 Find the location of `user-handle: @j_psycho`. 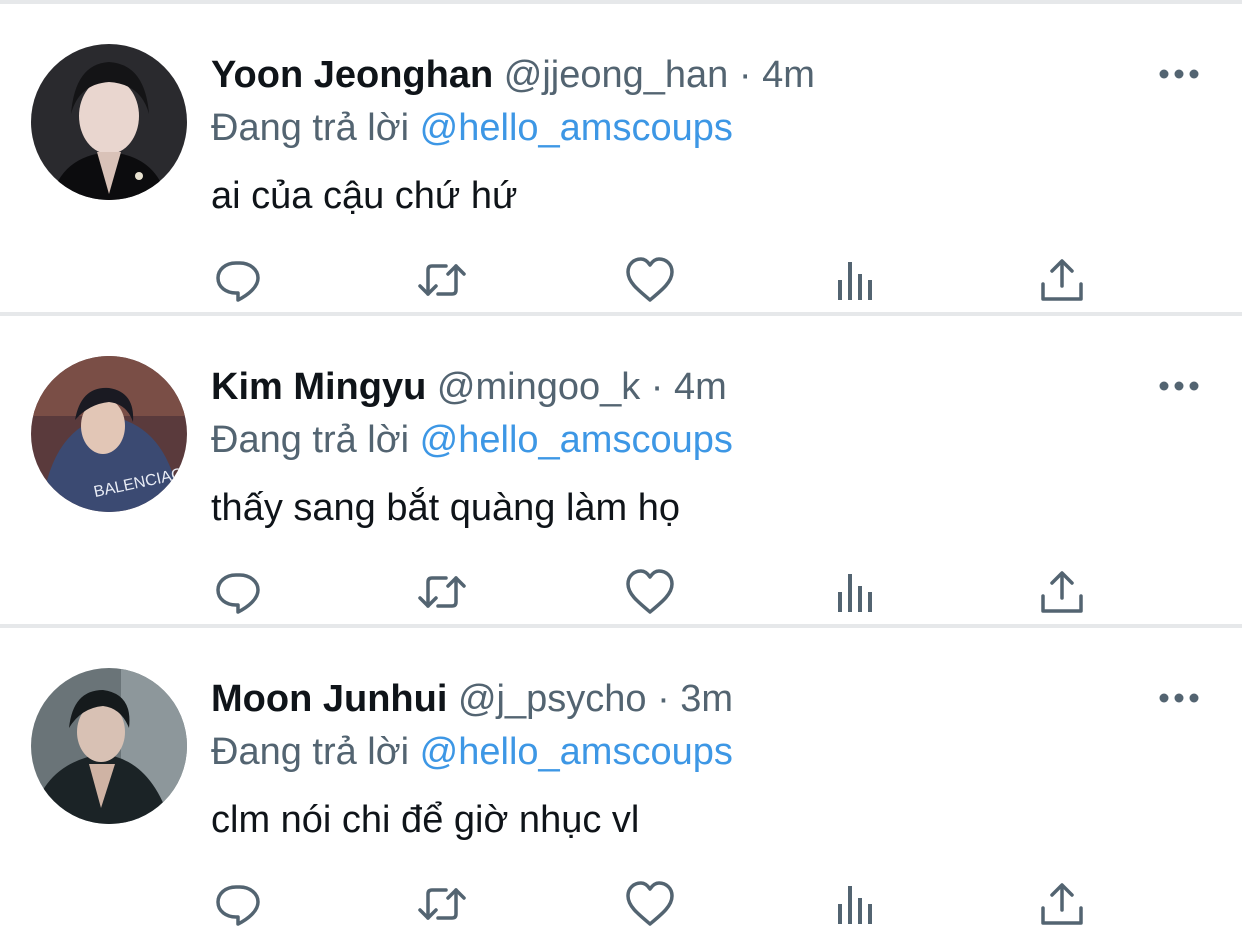

user-handle: @j_psycho is located at coordinates (552, 699).